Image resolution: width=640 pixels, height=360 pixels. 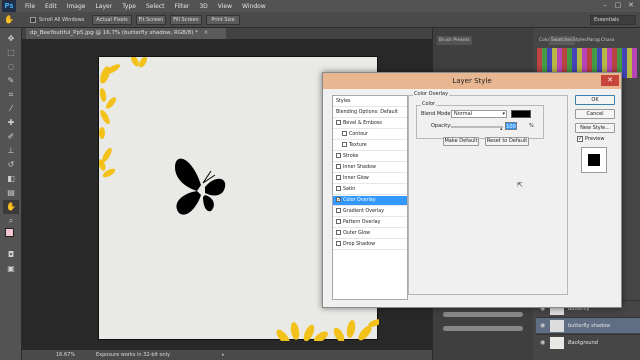 What do you see at coordinates (607, 40) in the screenshot?
I see `tab-character: Chara` at bounding box center [607, 40].